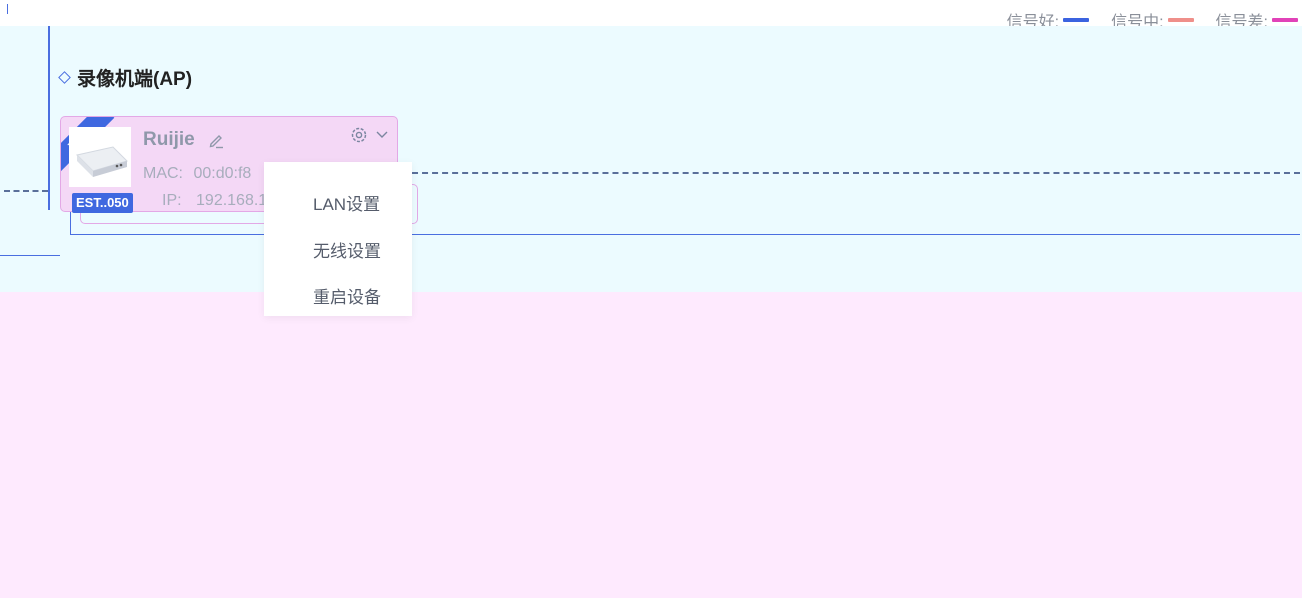 The image size is (1302, 598). What do you see at coordinates (135, 79) in the screenshot?
I see `section-title-text: 录像机端(AP)` at bounding box center [135, 79].